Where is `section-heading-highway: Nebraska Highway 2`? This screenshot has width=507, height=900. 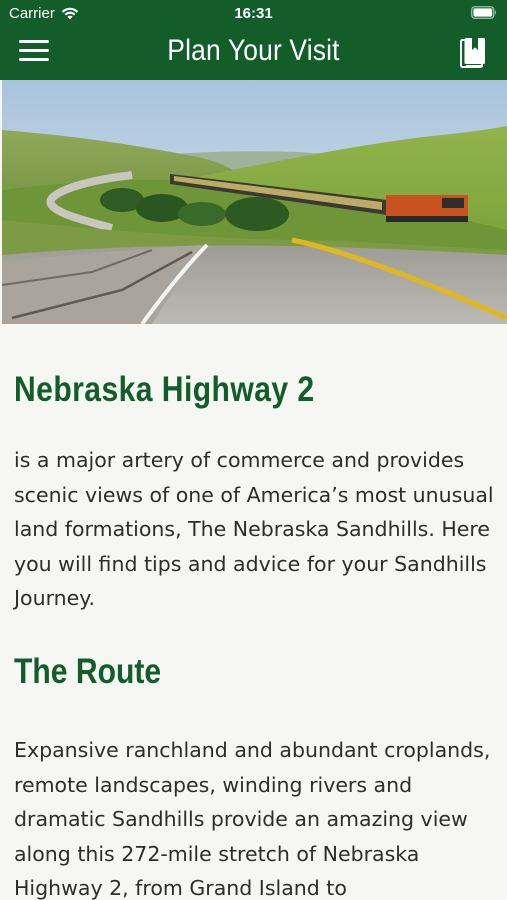 section-heading-highway: Nebraska Highway 2 is located at coordinates (164, 389).